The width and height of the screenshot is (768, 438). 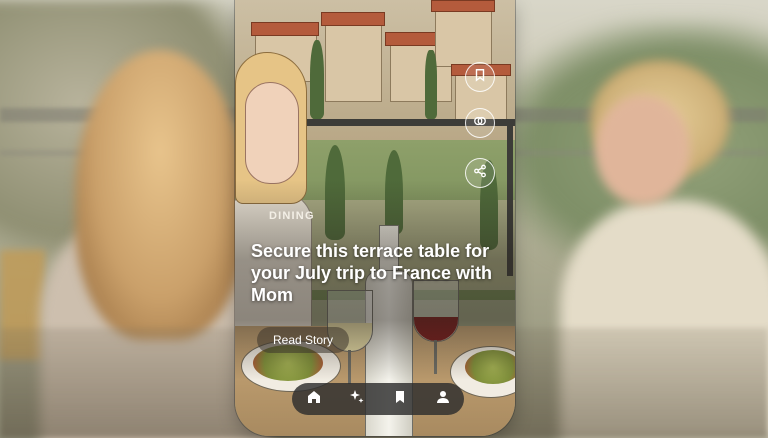 I want to click on share-icon, so click(x=480, y=173).